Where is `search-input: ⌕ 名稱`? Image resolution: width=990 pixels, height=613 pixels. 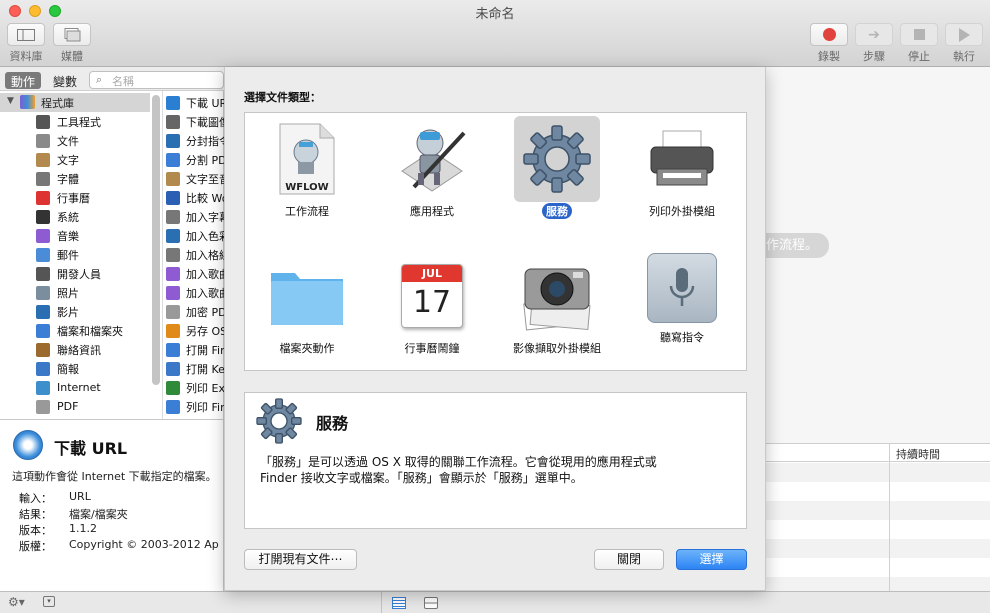 search-input: ⌕ 名稱 is located at coordinates (156, 80).